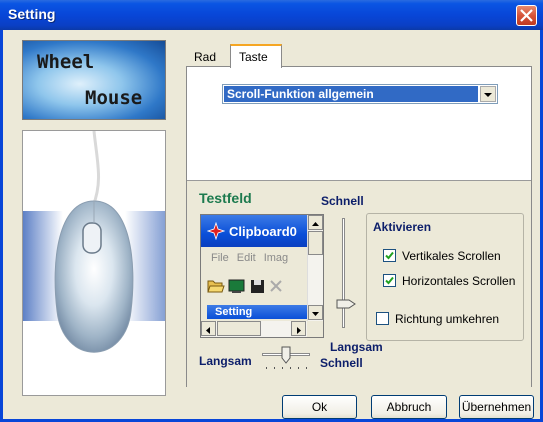 Image resolution: width=543 pixels, height=422 pixels. Describe the element at coordinates (496, 407) in the screenshot. I see `apply-button: Übernehmen` at that location.